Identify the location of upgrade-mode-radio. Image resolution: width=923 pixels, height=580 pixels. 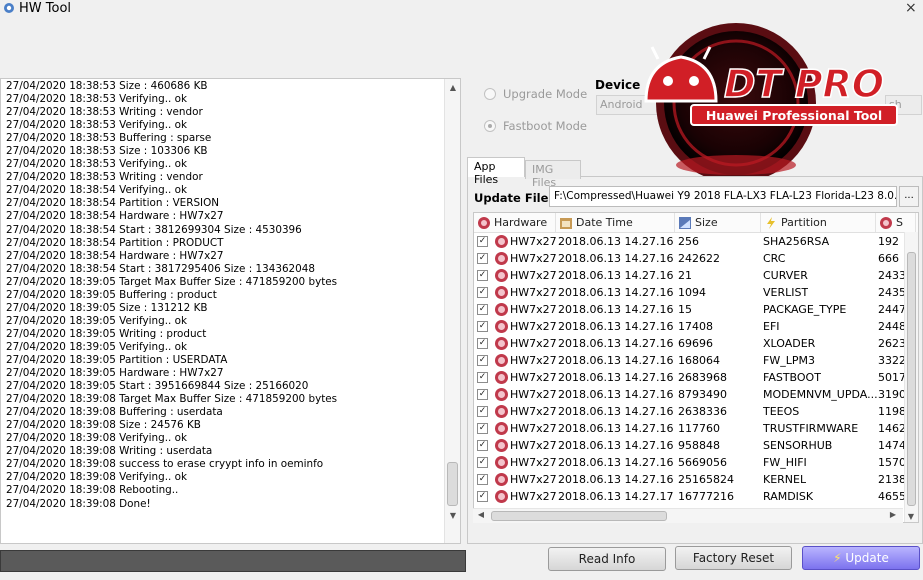
(490, 94).